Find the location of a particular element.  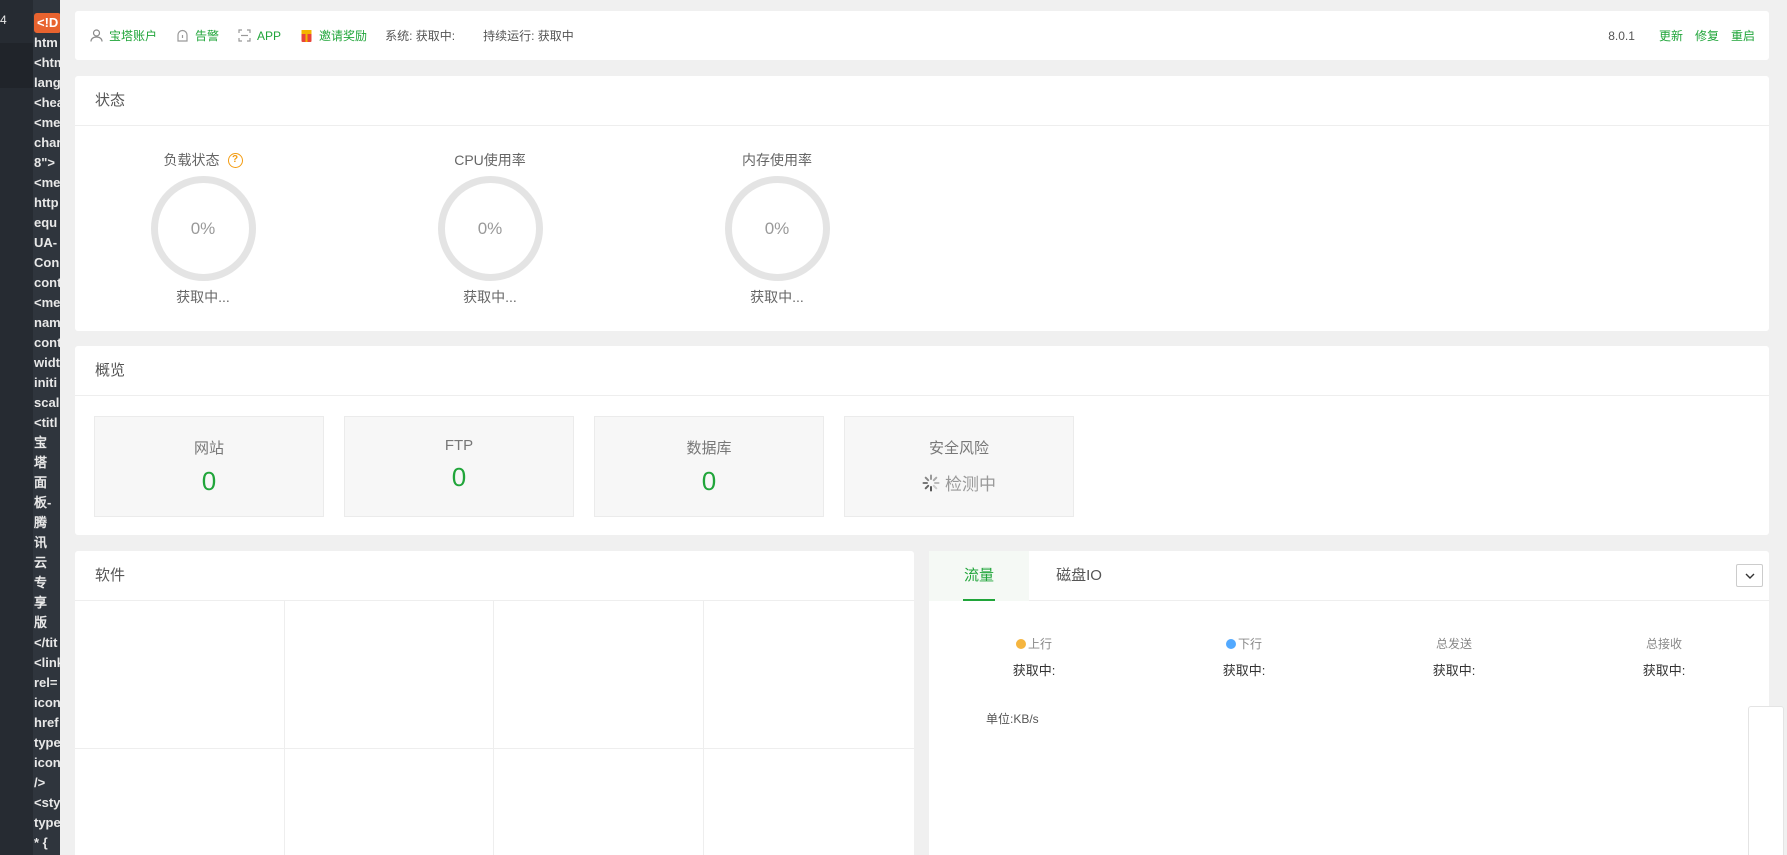

source-code-line: 版 is located at coordinates (41, 622).